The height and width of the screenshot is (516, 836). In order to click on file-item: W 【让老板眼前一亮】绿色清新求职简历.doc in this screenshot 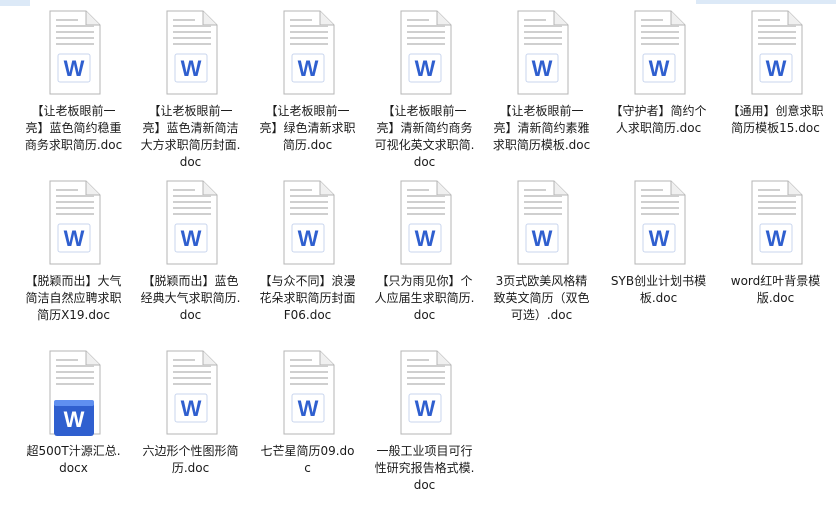, I will do `click(307, 90)`.